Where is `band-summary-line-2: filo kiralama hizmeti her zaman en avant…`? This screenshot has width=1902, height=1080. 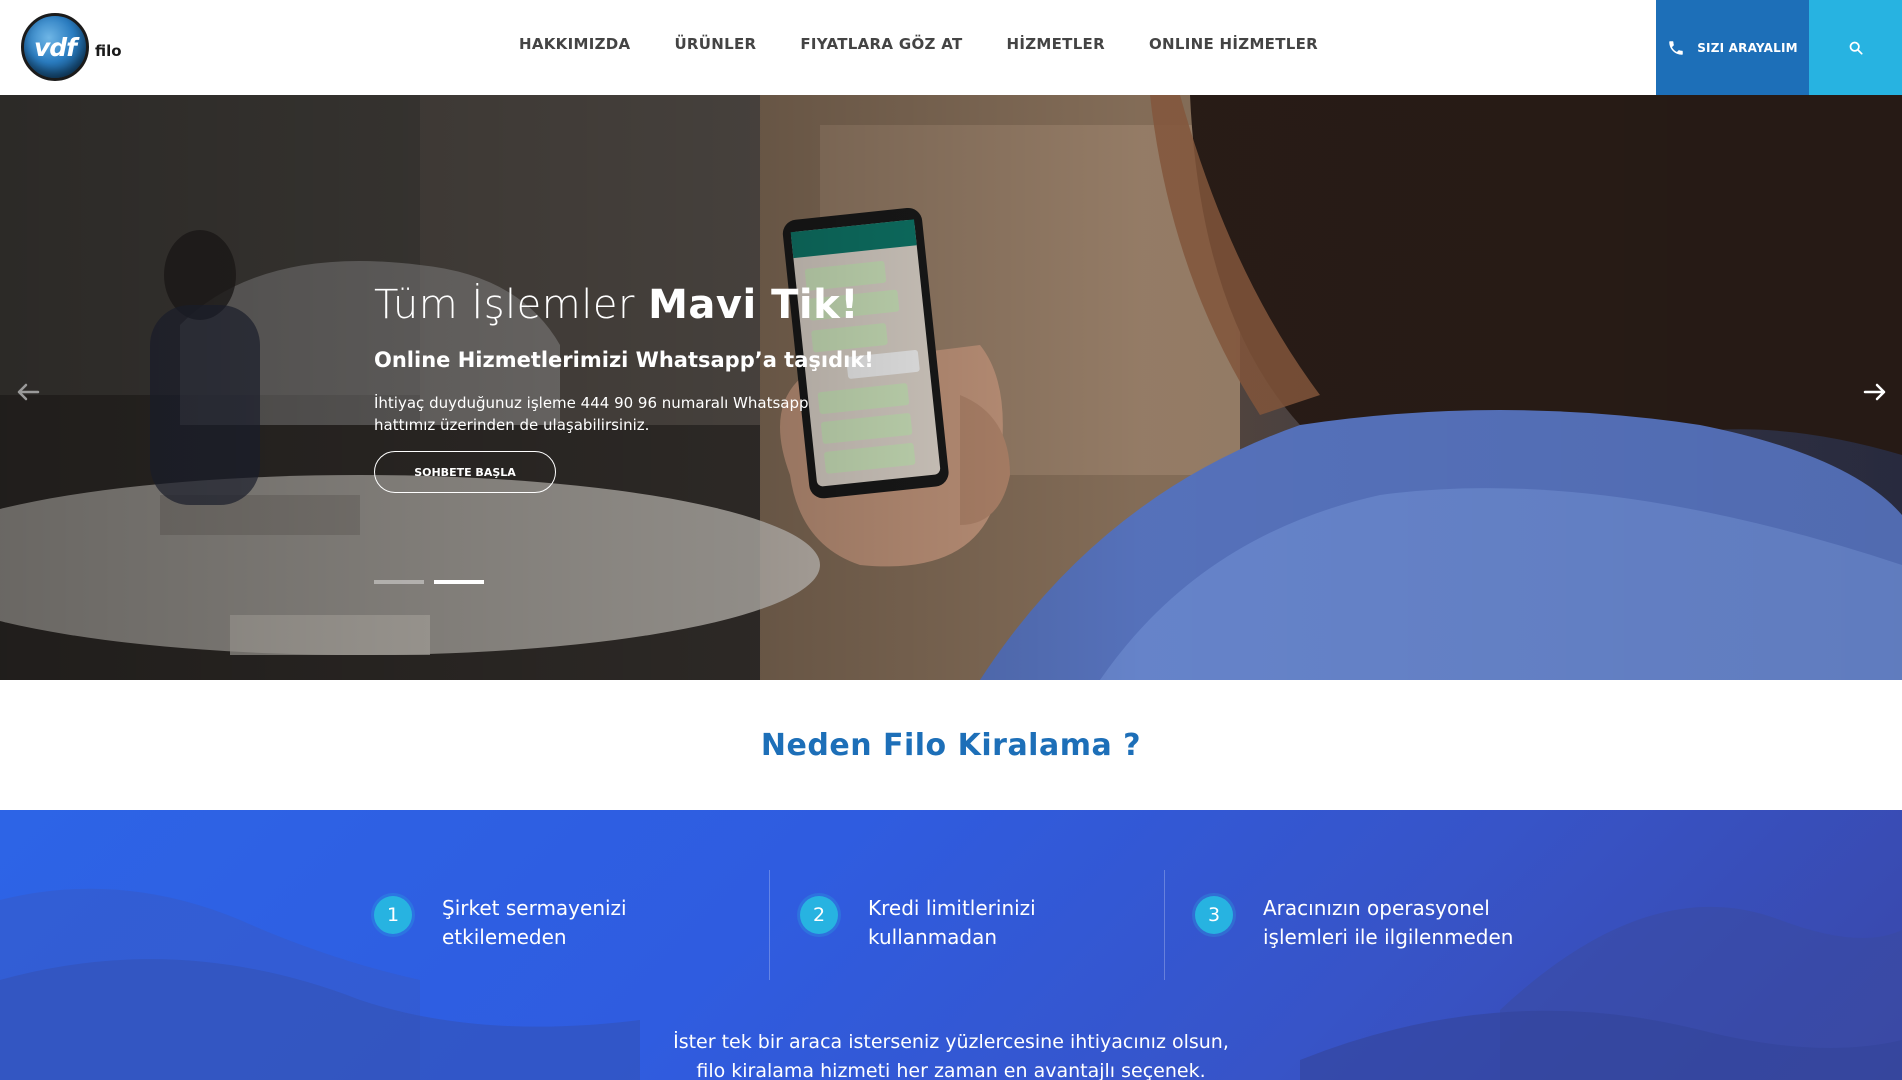 band-summary-line-2: filo kiralama hizmeti her zaman en avant… is located at coordinates (951, 1070).